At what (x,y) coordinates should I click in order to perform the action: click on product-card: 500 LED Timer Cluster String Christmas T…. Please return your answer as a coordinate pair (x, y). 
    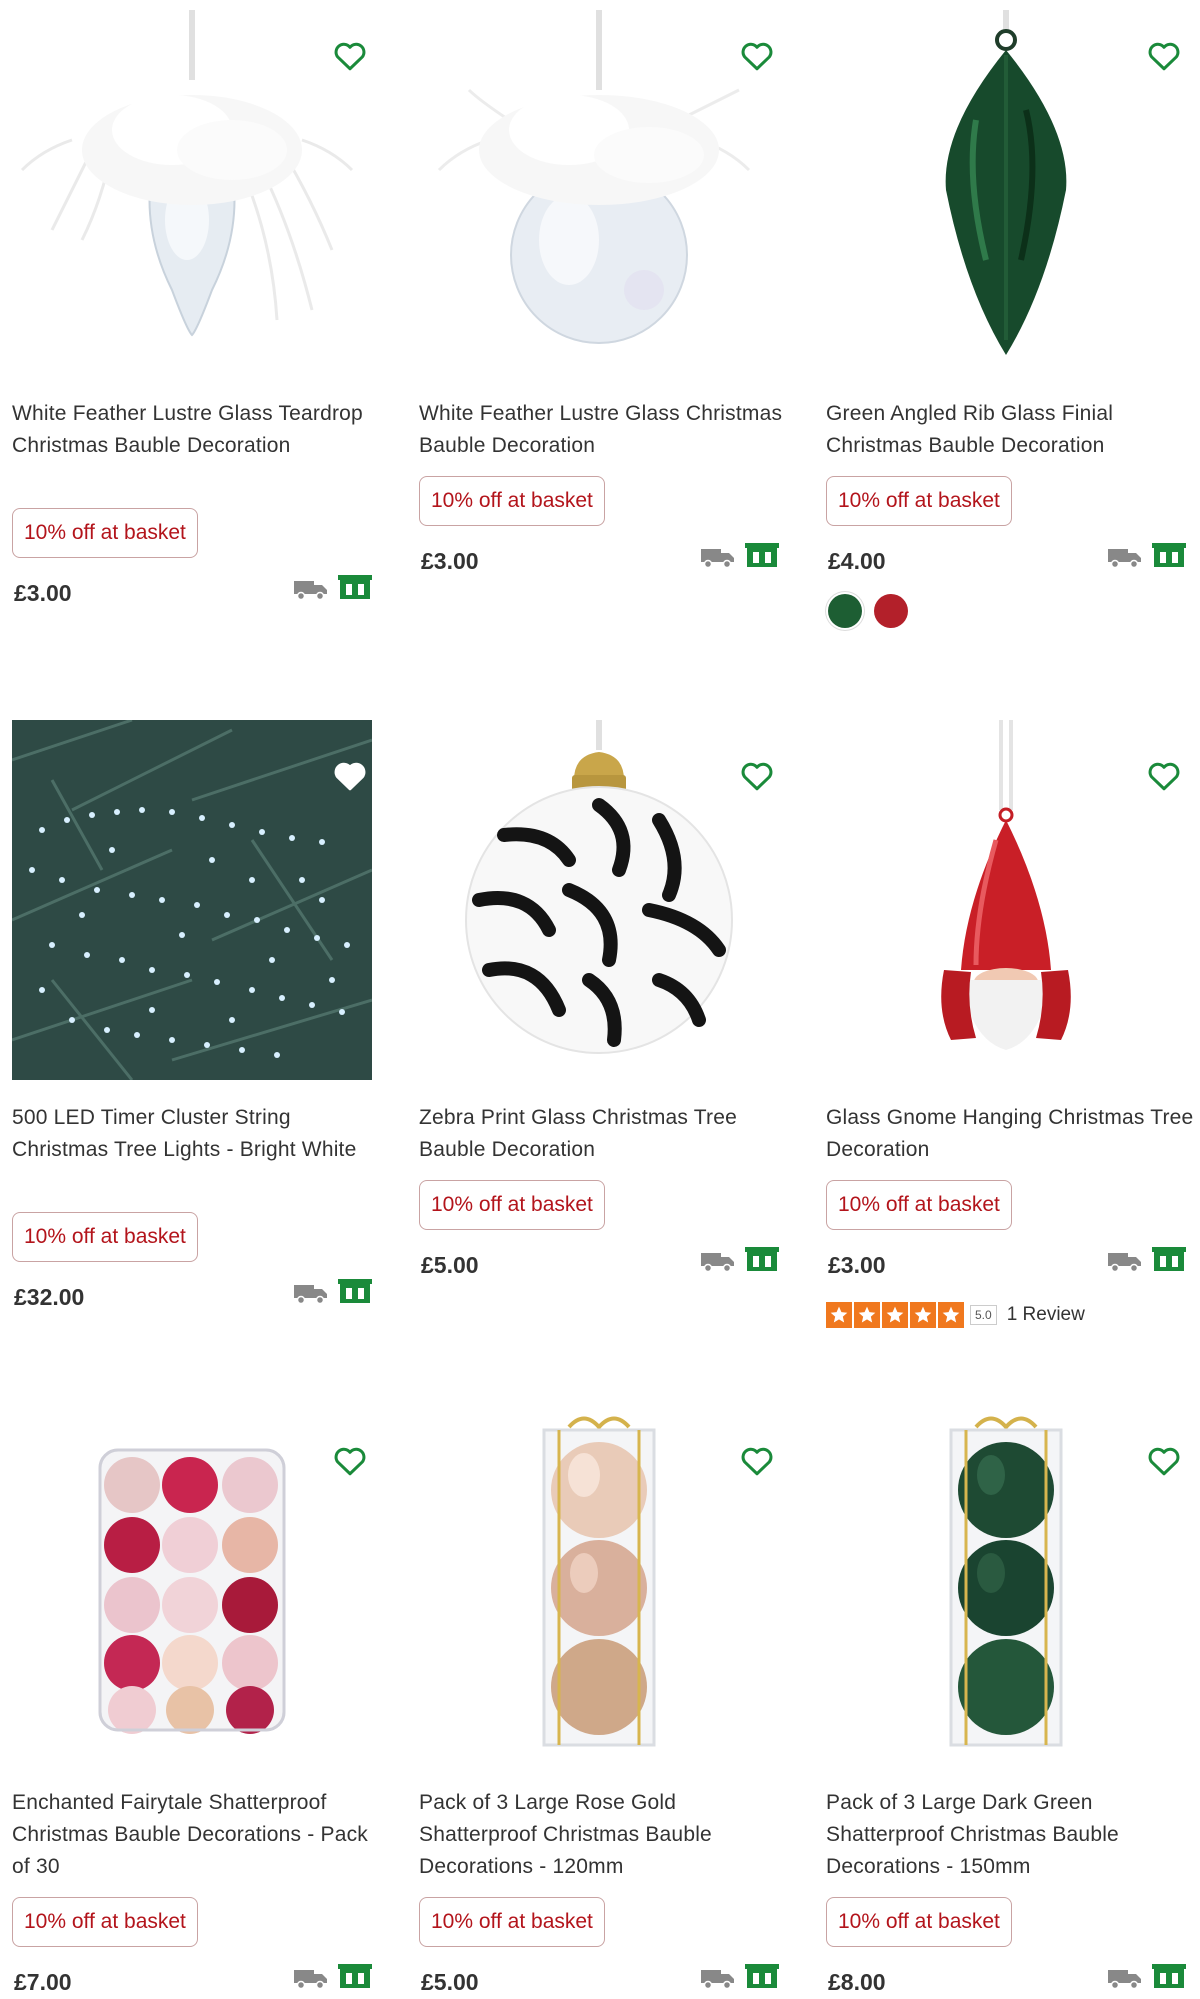
    Looking at the image, I should click on (202, 1045).